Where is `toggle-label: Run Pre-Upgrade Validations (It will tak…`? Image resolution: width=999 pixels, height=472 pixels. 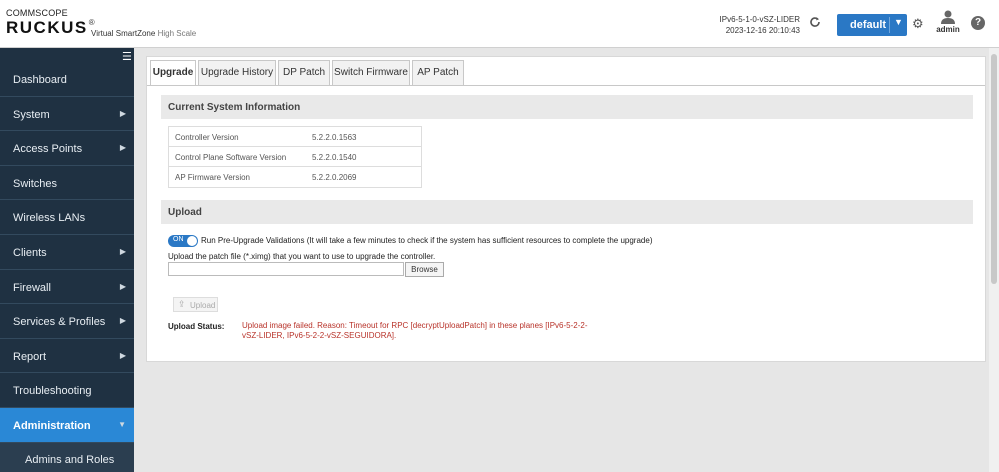 toggle-label: Run Pre-Upgrade Validations (It will tak… is located at coordinates (427, 240).